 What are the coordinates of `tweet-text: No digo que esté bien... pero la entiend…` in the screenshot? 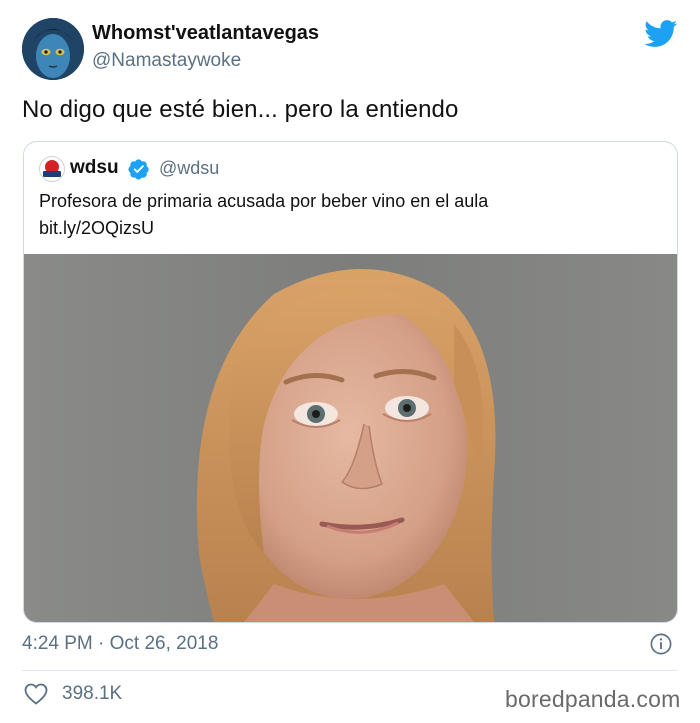 It's located at (240, 109).